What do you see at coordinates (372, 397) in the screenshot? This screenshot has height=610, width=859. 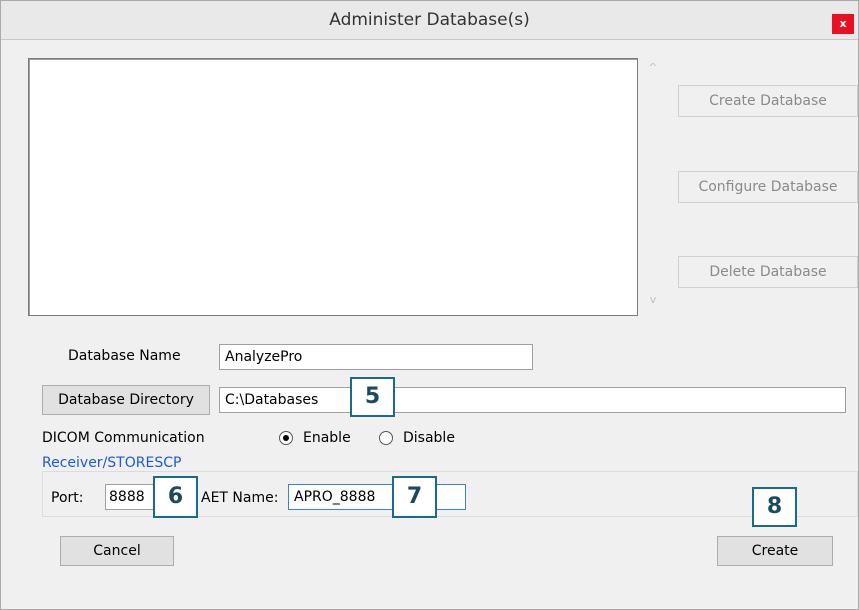 I see `callout-5: 5` at bounding box center [372, 397].